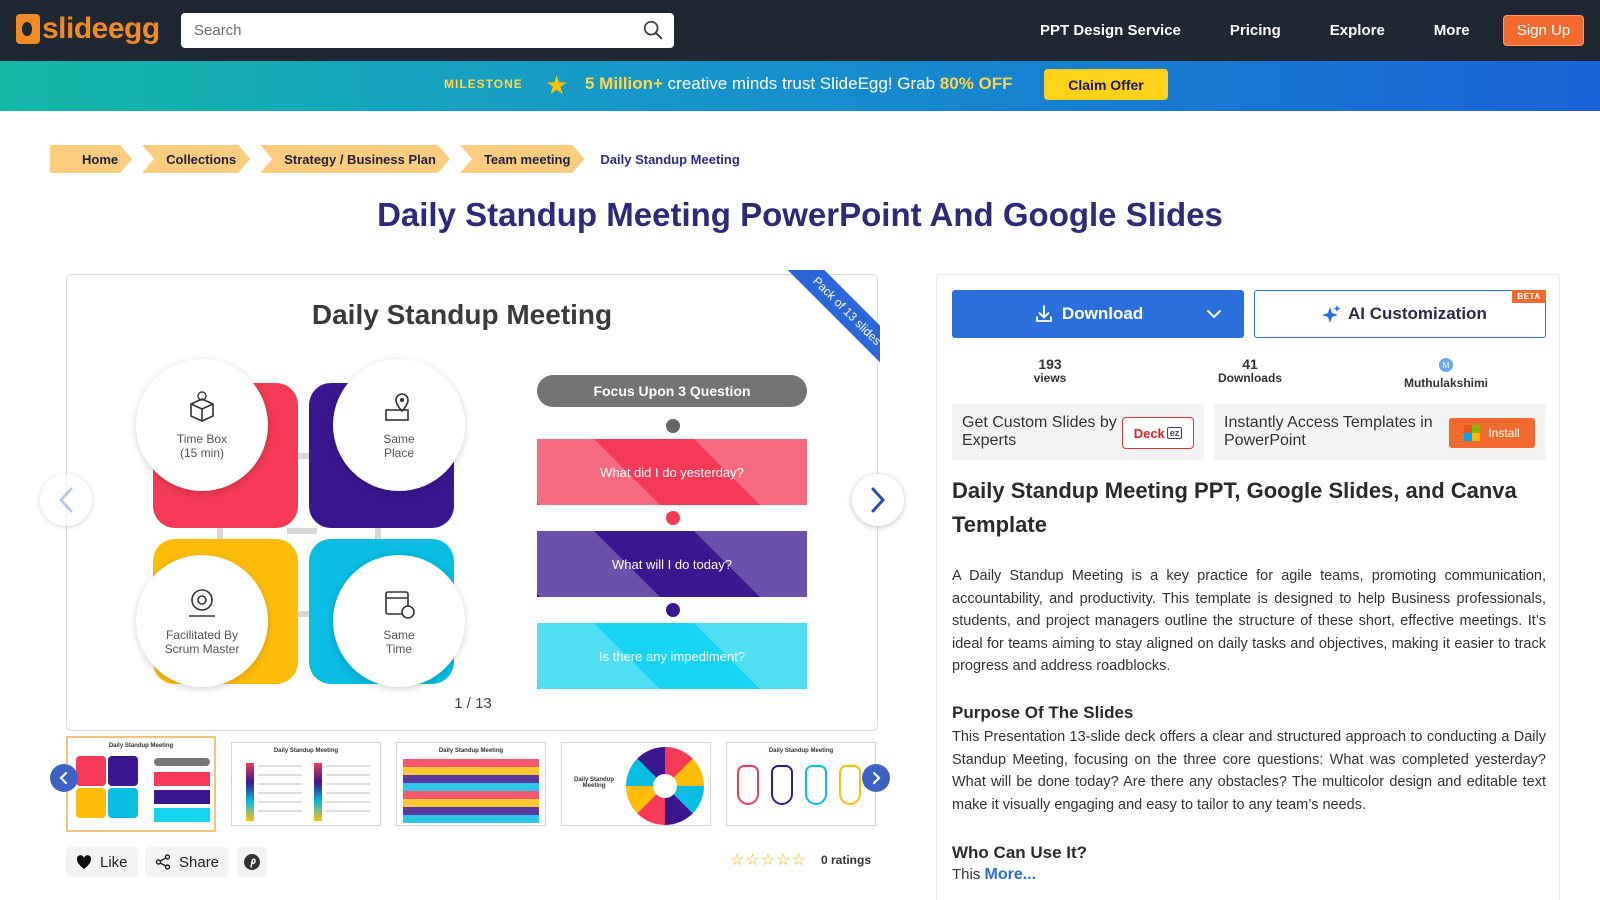 The height and width of the screenshot is (900, 1600). Describe the element at coordinates (399, 621) in the screenshot. I see `circle-same-time: Same Time` at that location.